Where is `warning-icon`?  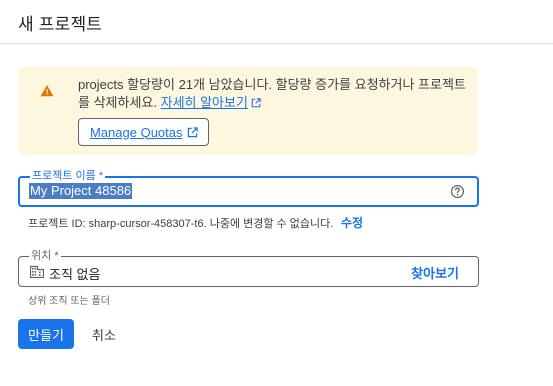 warning-icon is located at coordinates (47, 91).